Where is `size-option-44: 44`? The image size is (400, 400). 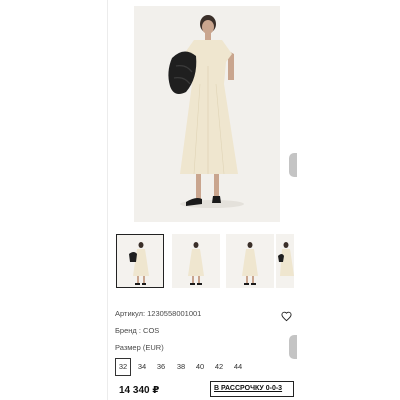 size-option-44: 44 is located at coordinates (238, 367).